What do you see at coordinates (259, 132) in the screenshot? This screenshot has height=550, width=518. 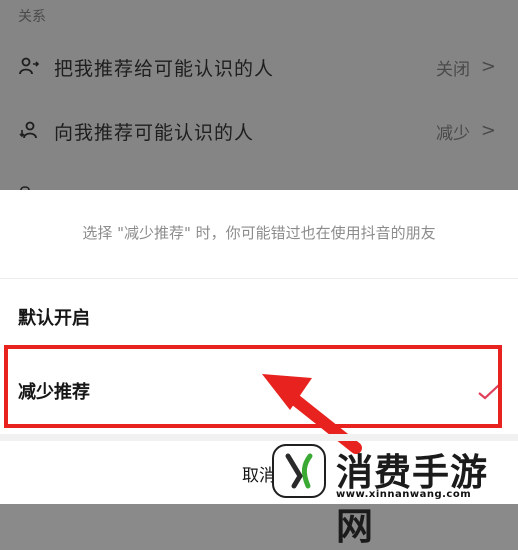 I see `settings-row-recommend-to-me: 向我推荐可能认识的人 减少 >` at bounding box center [259, 132].